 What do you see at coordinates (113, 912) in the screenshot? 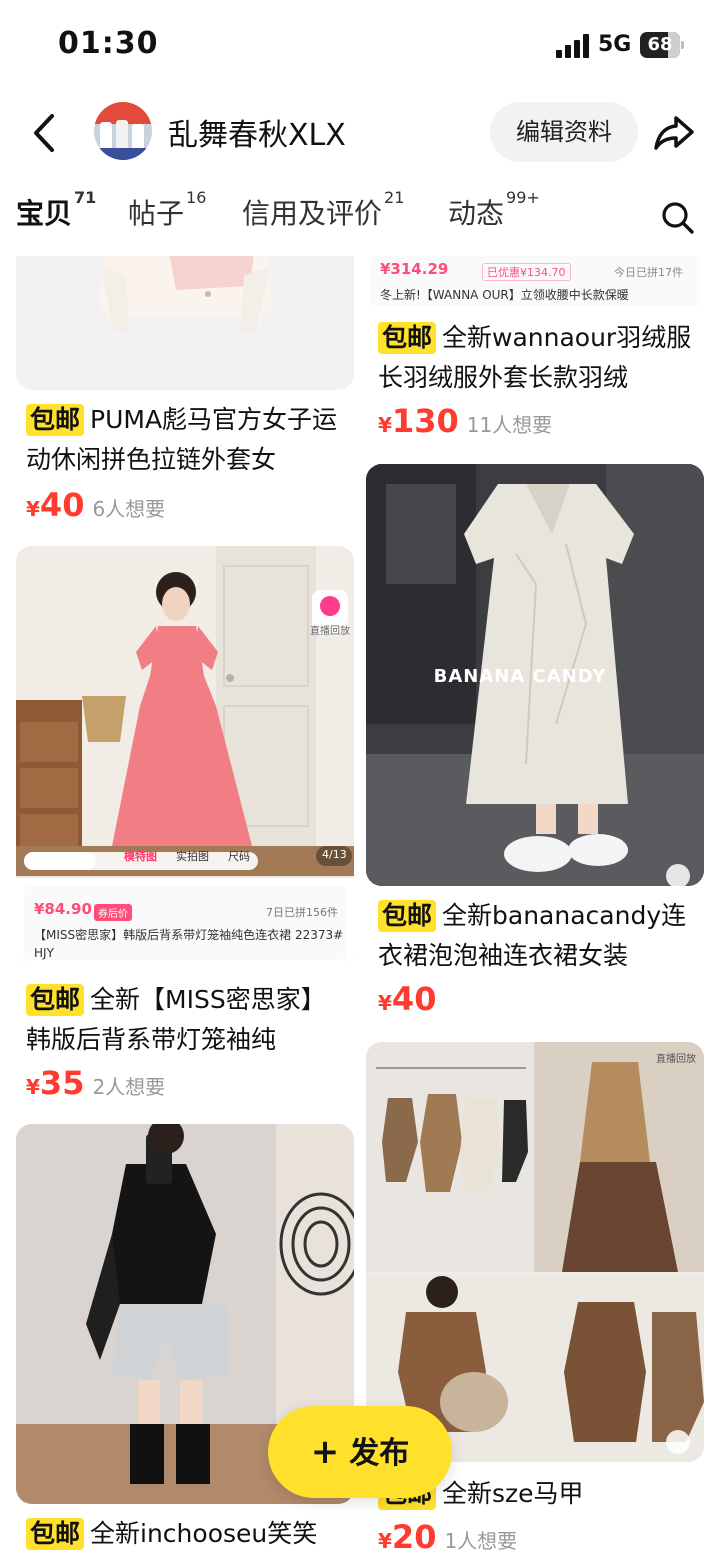
I see `info-tag: 券后价` at bounding box center [113, 912].